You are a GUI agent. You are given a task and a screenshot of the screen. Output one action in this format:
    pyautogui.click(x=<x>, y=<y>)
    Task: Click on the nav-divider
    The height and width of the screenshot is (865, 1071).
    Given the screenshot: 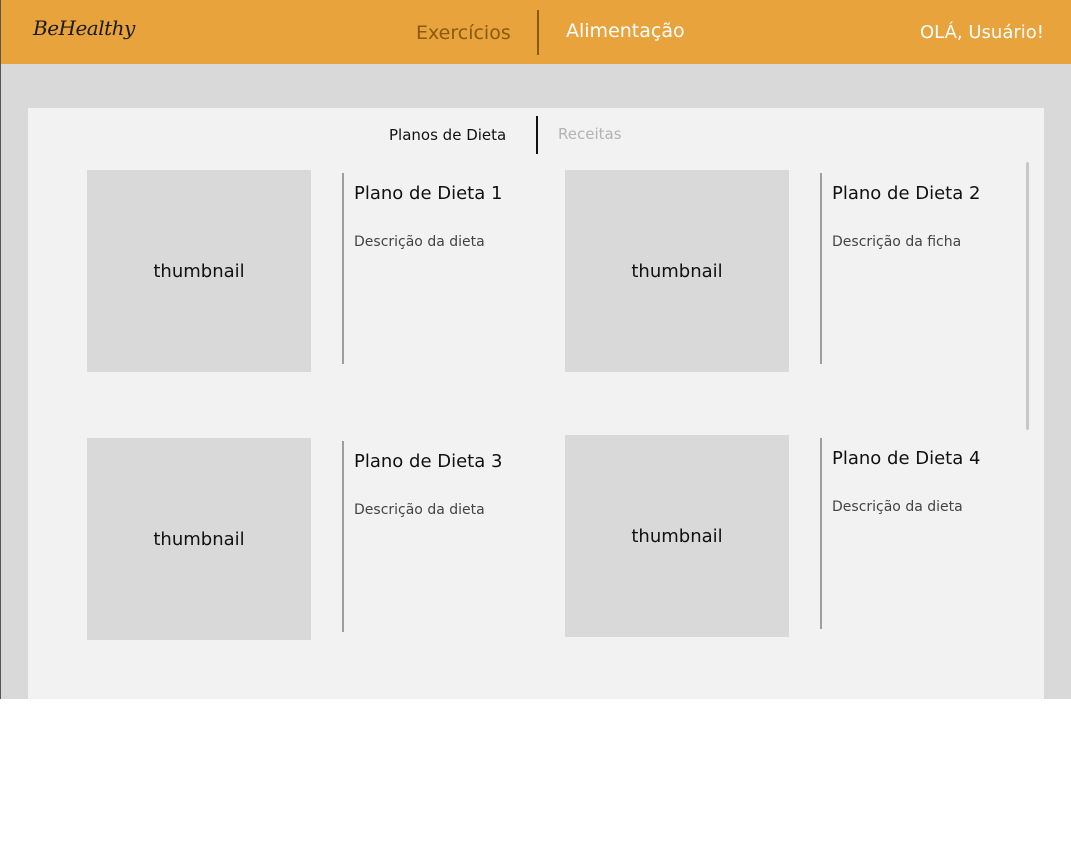 What is the action you would take?
    pyautogui.click(x=538, y=32)
    